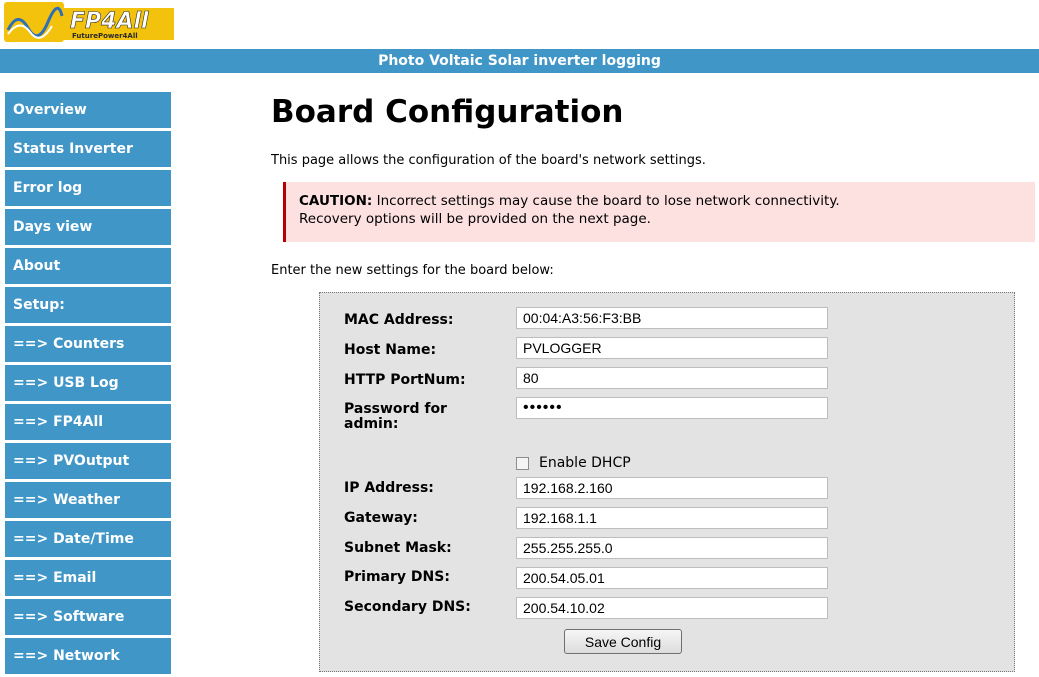 Image resolution: width=1039 pixels, height=677 pixels. Describe the element at coordinates (105, 36) in the screenshot. I see `logo-tagline: FuturePower4All` at that location.